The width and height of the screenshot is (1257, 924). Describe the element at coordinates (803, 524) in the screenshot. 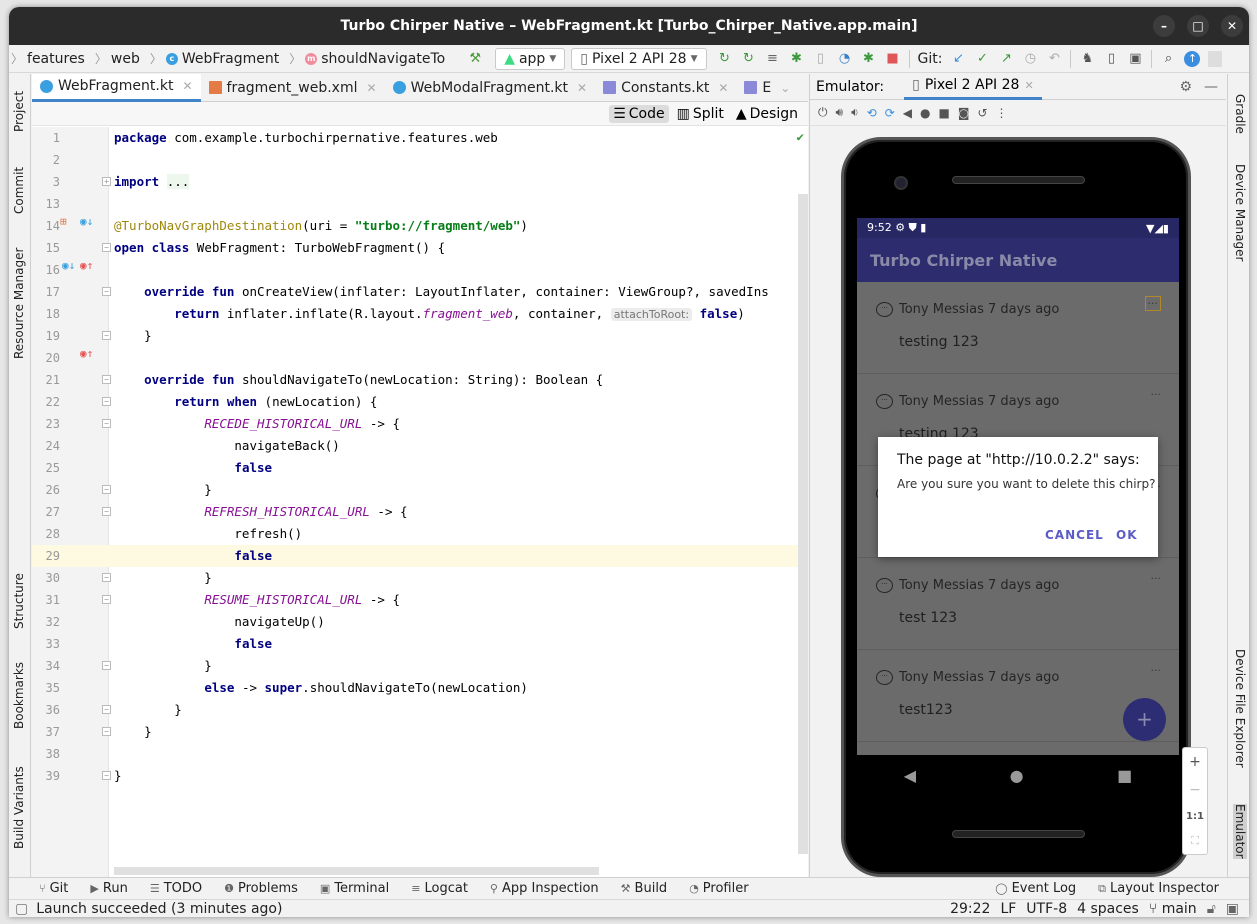

I see `editor-vertical-scrollbar` at that location.